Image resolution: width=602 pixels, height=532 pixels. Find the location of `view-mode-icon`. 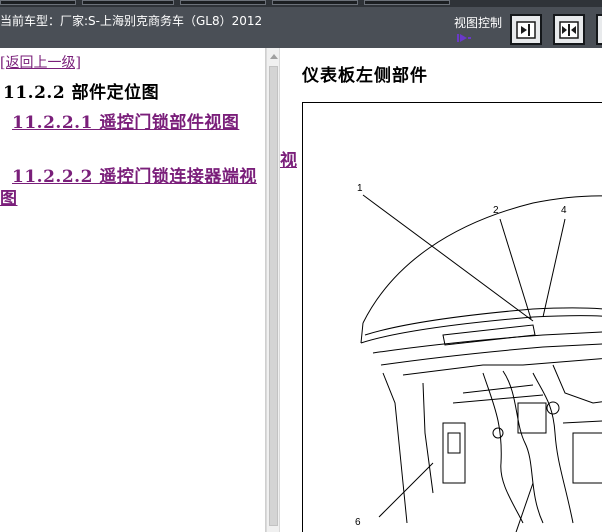

view-mode-icon is located at coordinates (464, 38).